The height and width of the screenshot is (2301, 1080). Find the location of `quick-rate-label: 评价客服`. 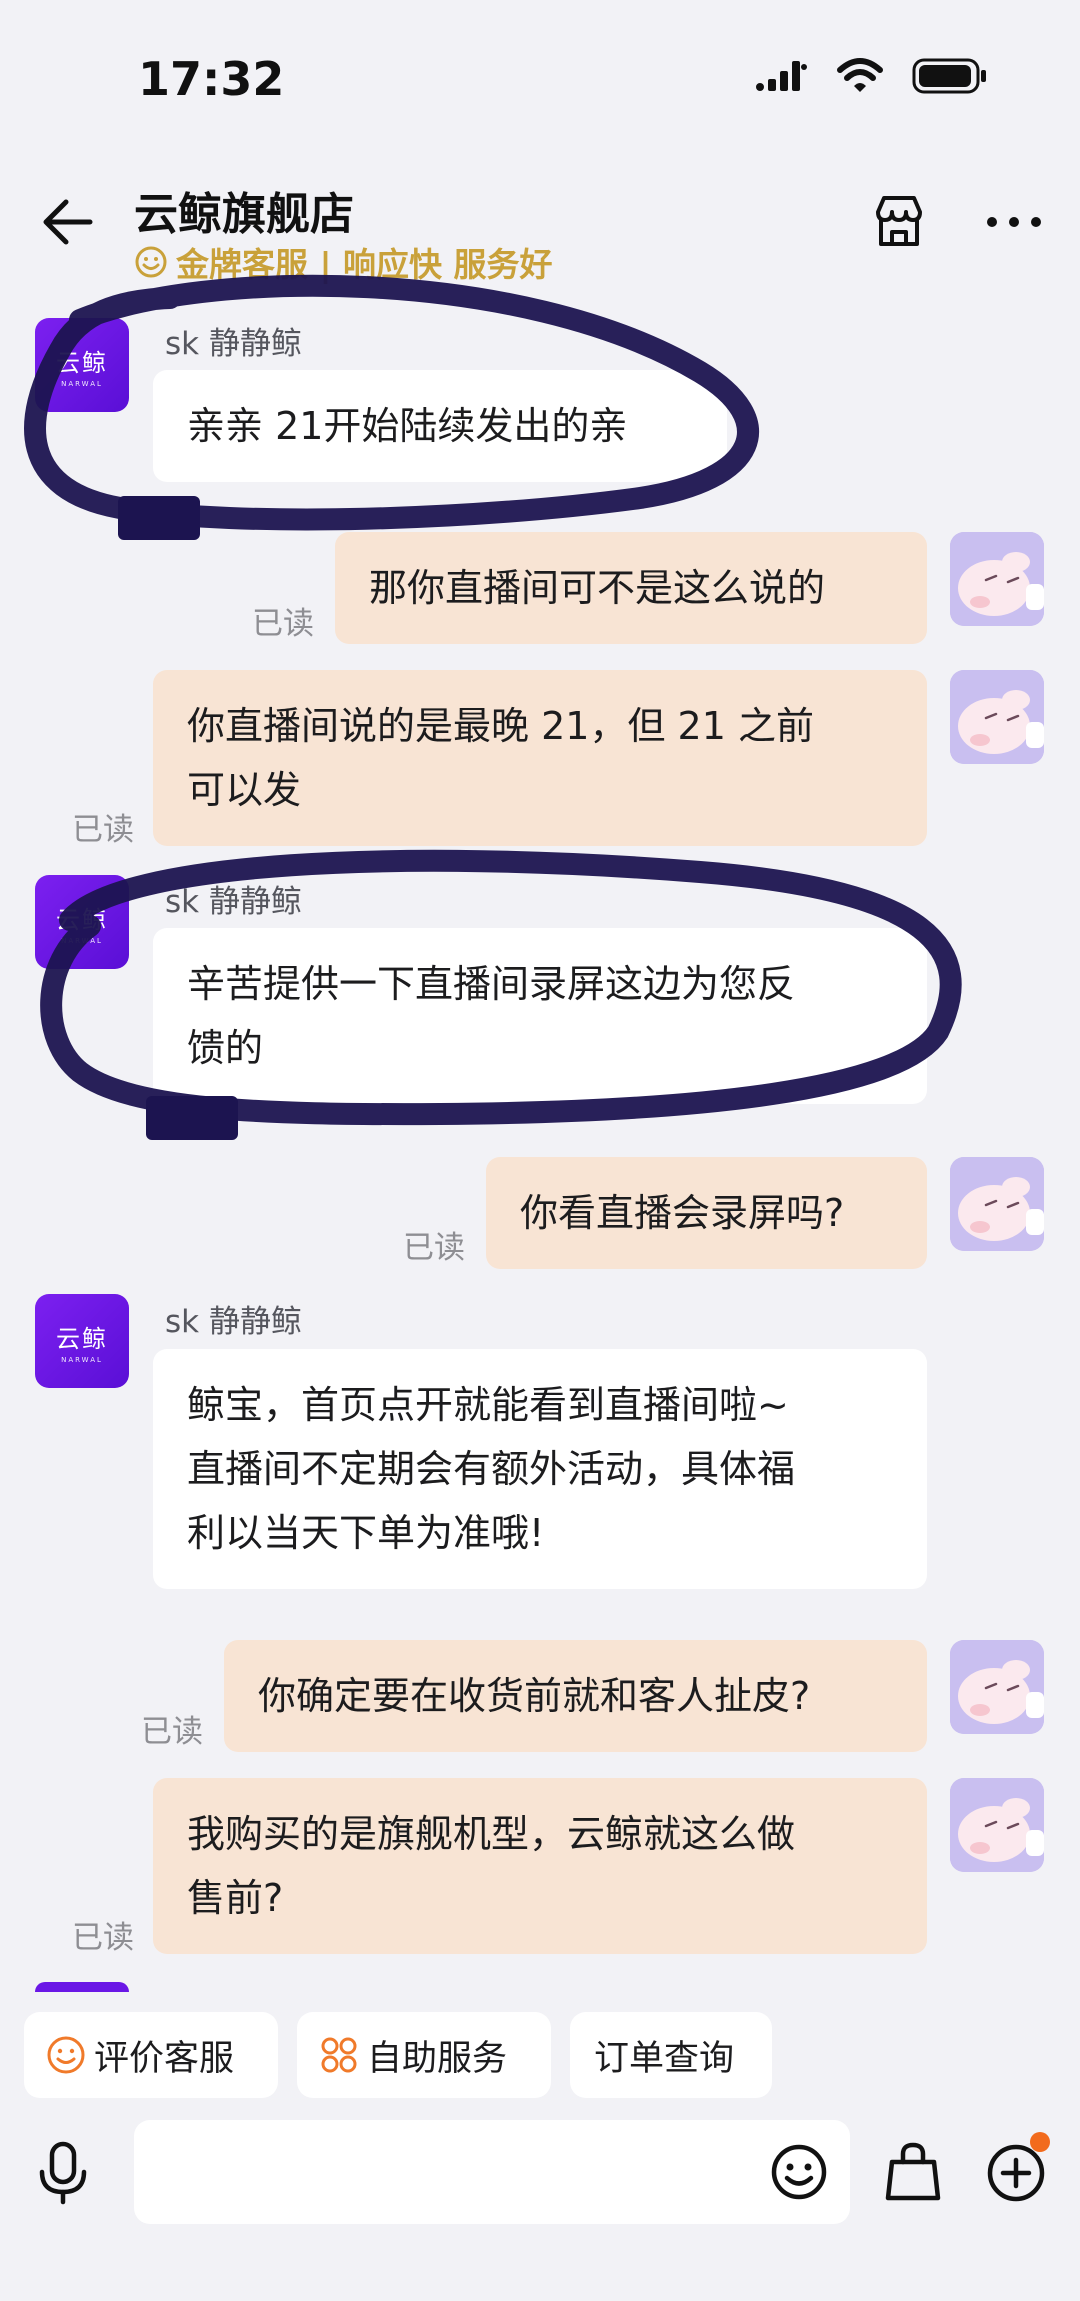

quick-rate-label: 评价客服 is located at coordinates (164, 2058).